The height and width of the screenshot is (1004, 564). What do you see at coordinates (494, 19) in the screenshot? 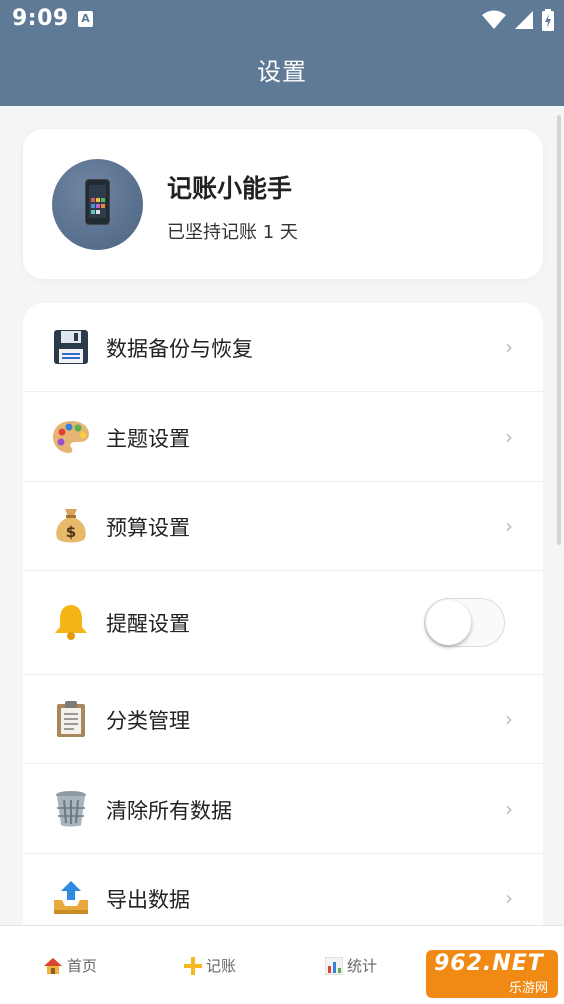
I see `wifi-icon` at bounding box center [494, 19].